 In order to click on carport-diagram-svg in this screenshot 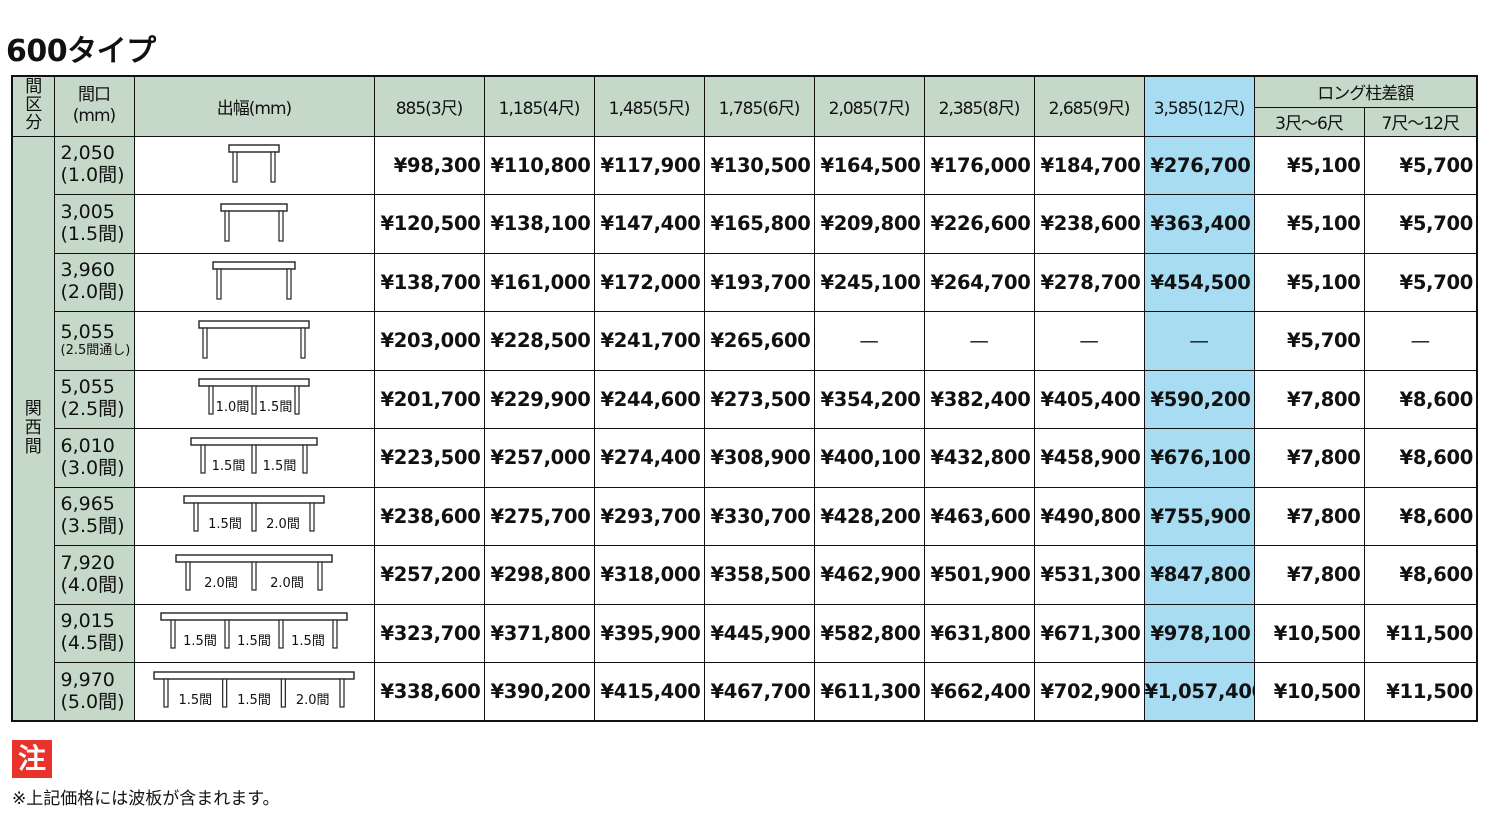, I will do `click(254, 339)`.